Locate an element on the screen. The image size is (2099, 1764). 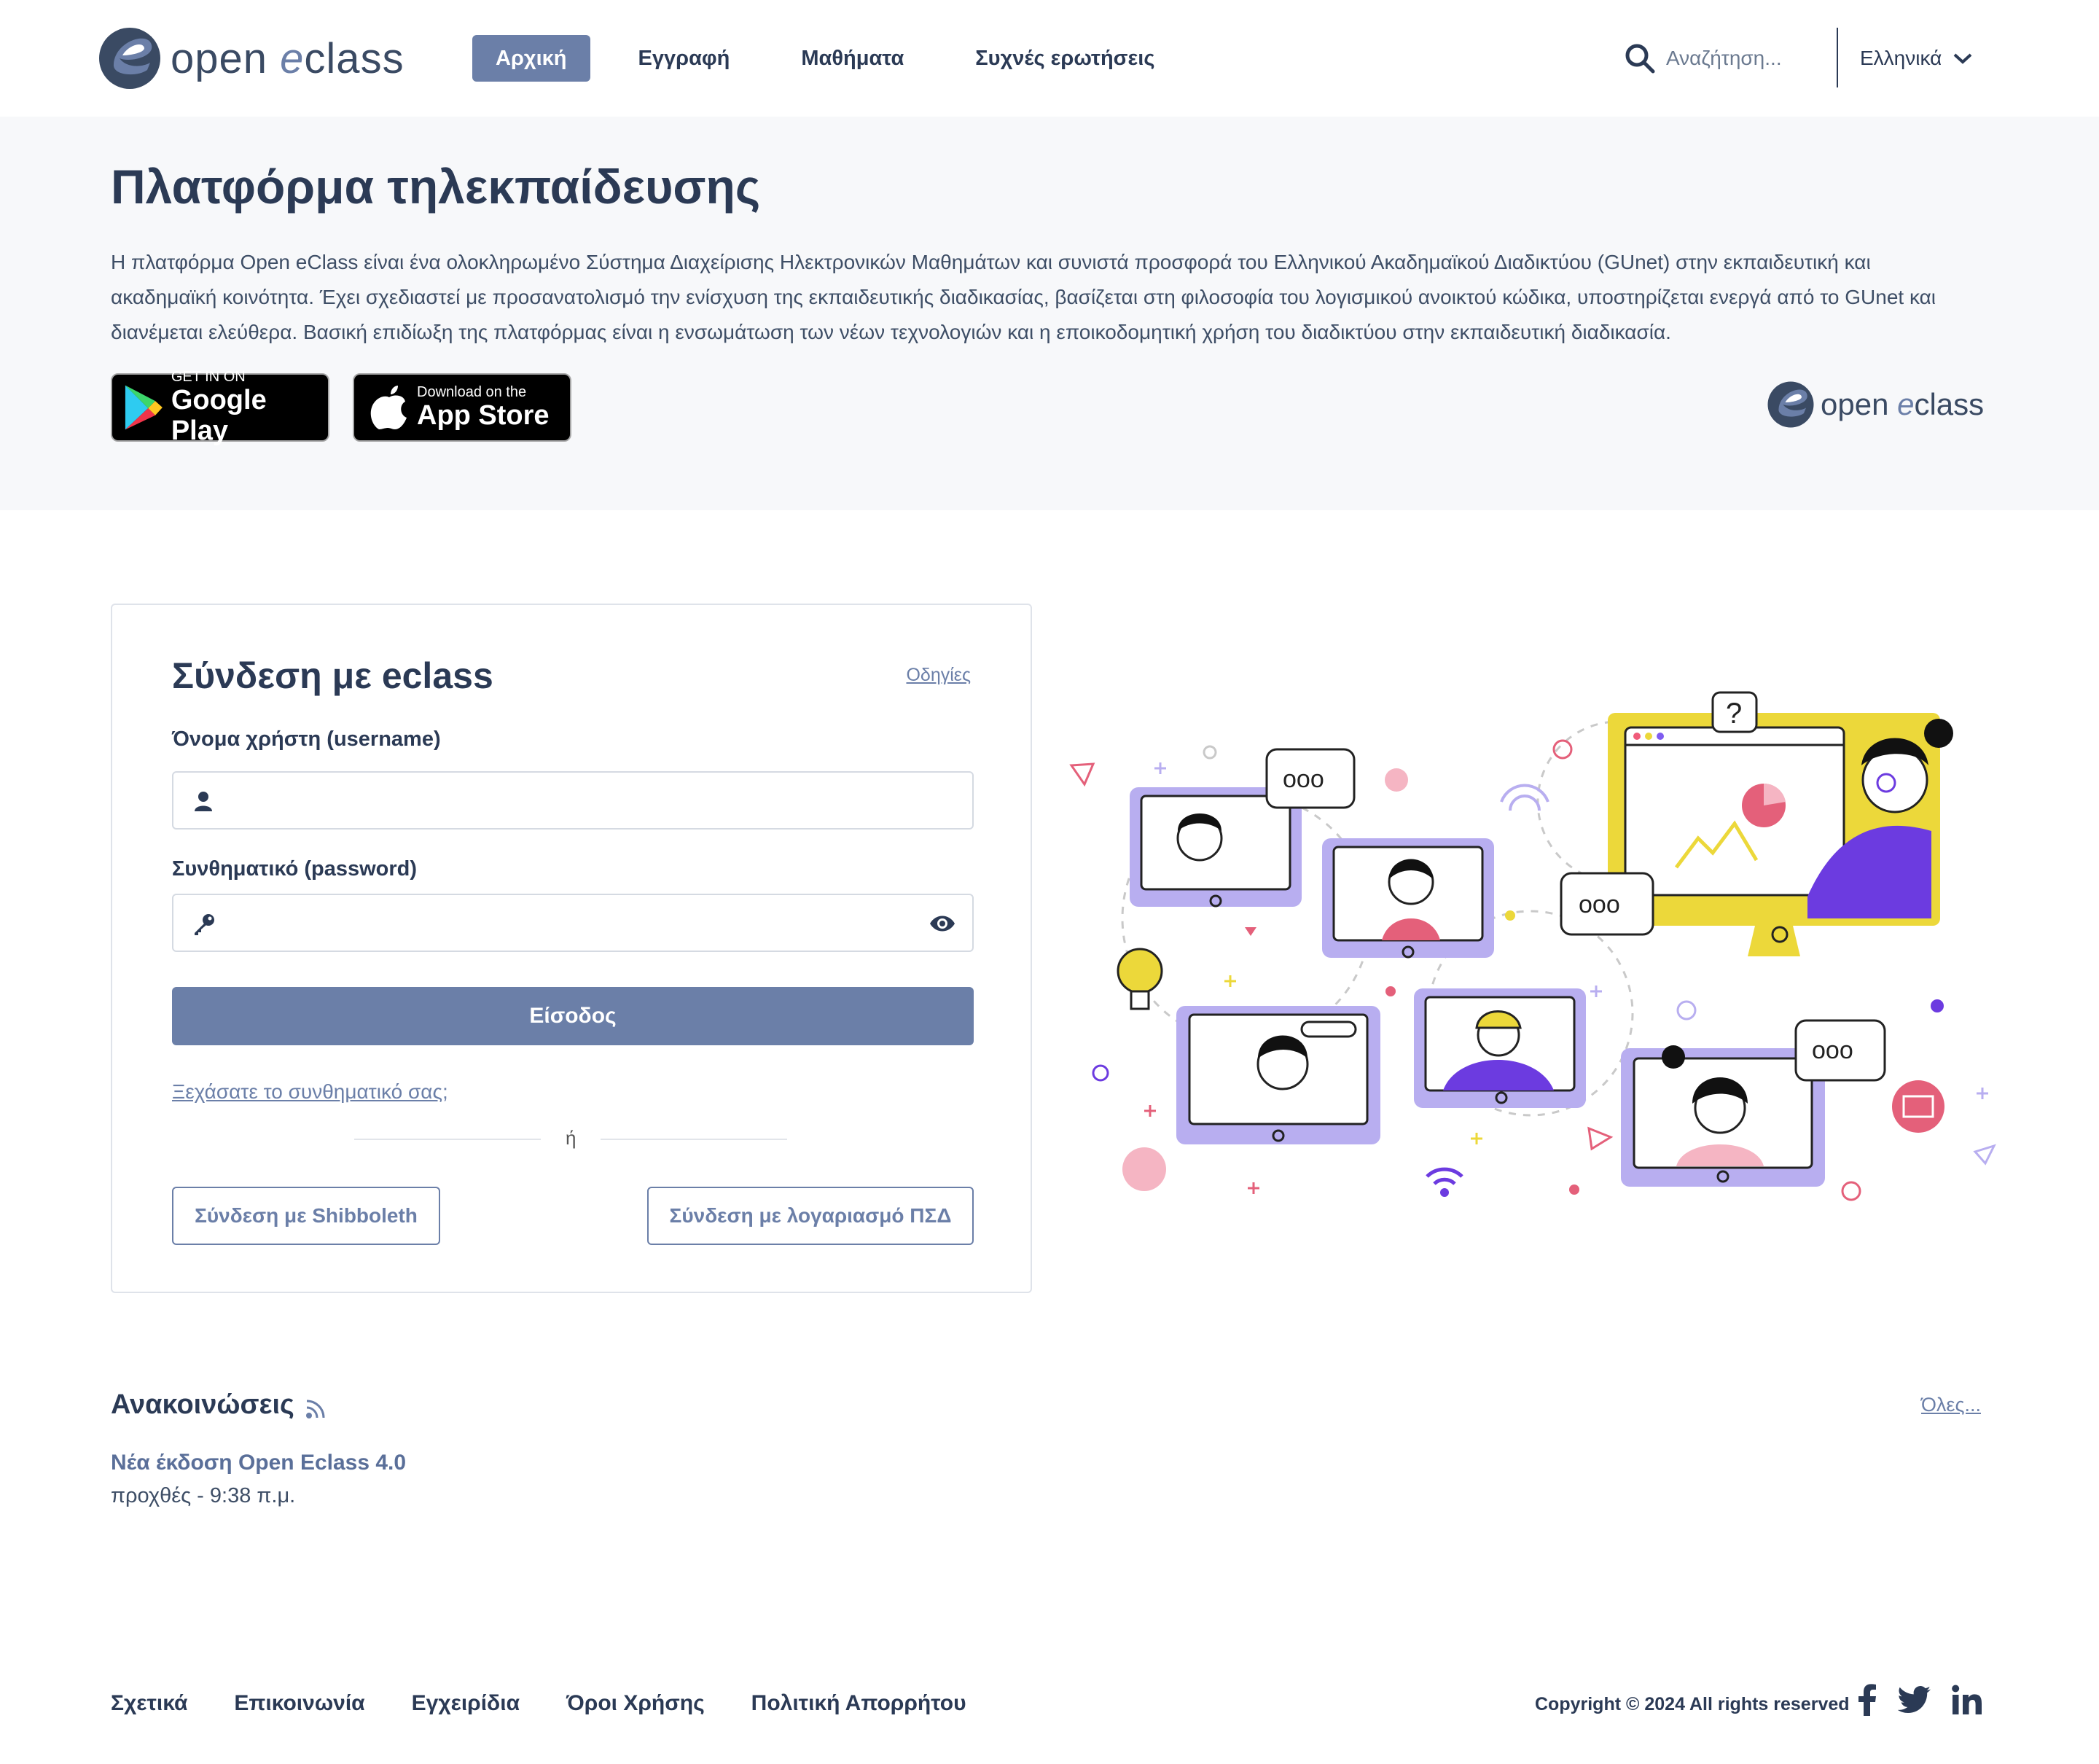
nav-item-register: Εγγραφή is located at coordinates (684, 58).